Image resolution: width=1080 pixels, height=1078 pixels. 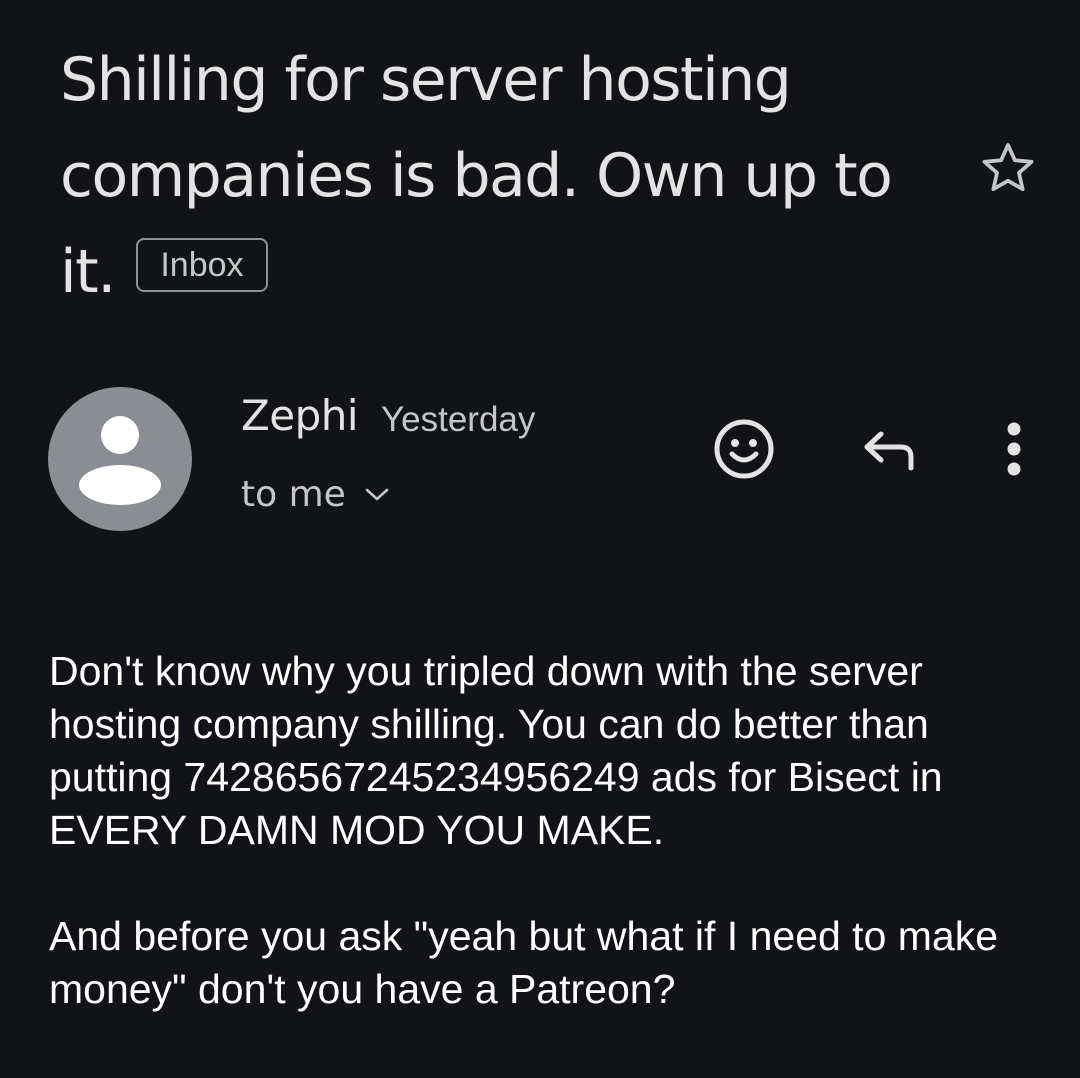 What do you see at coordinates (202, 265) in the screenshot?
I see `inbox-label-chip: Inbox` at bounding box center [202, 265].